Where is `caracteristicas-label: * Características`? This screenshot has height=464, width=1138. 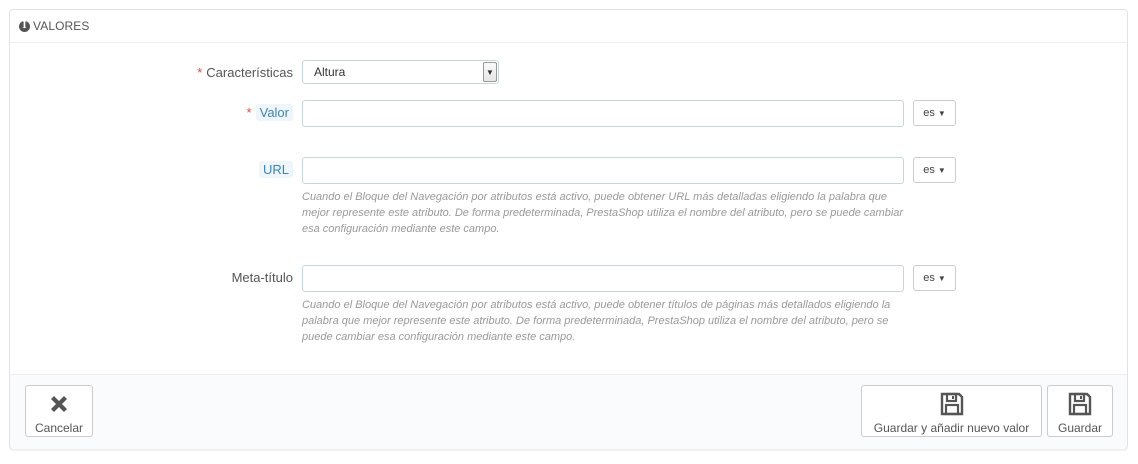
caracteristicas-label: * Características is located at coordinates (245, 72).